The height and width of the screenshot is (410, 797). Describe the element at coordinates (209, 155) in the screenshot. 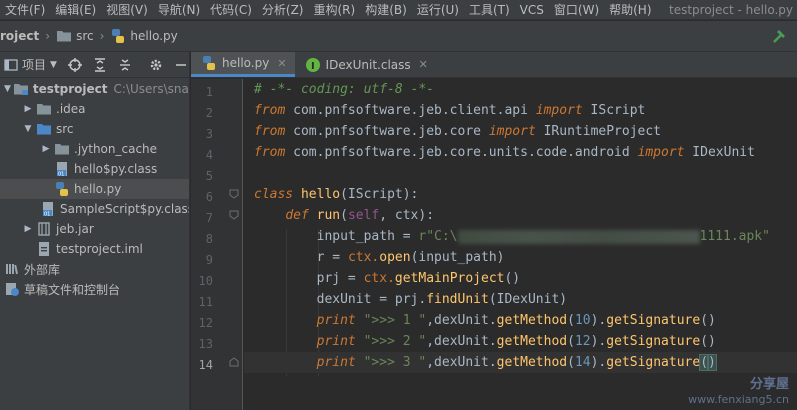

I see `line-number: 4` at that location.